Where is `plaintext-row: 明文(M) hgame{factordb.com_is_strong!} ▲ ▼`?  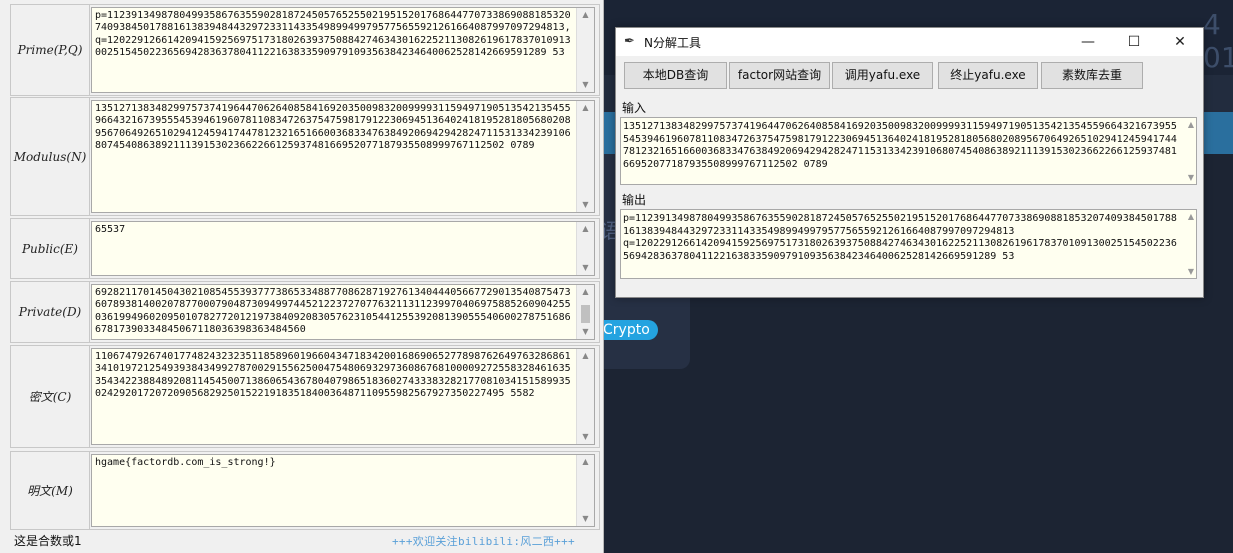
plaintext-row: 明文(M) hgame{factordb.com_is_strong!} ▲ ▼ is located at coordinates (305, 490).